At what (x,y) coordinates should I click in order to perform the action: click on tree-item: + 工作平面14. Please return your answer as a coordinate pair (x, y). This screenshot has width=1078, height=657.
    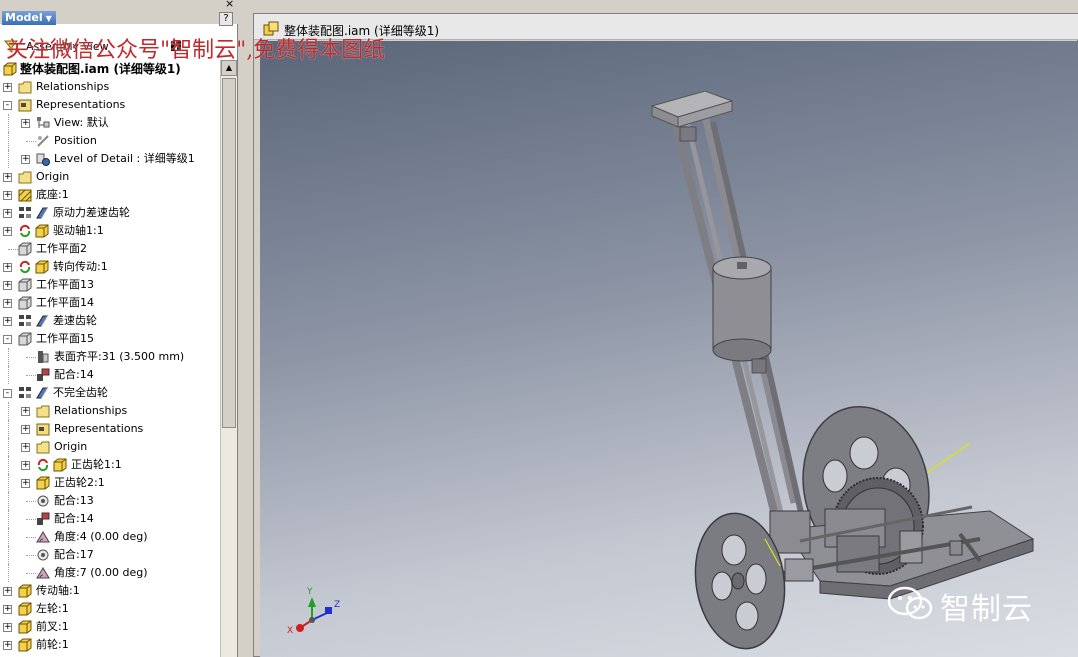
    Looking at the image, I should click on (110, 303).